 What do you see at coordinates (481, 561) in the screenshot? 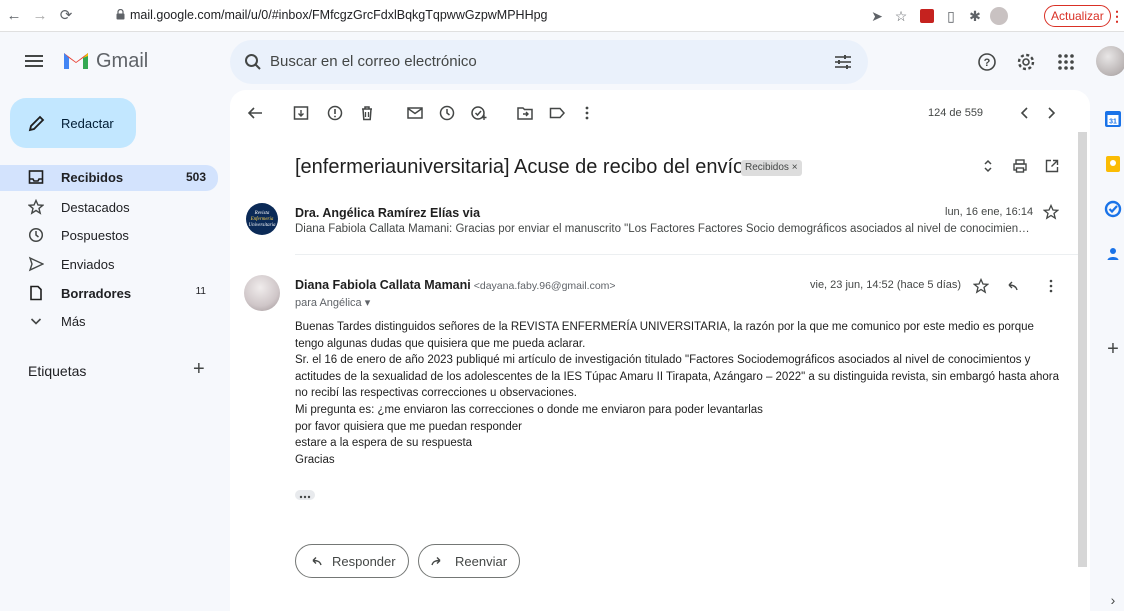
I see `forward-label: Reenviar` at bounding box center [481, 561].